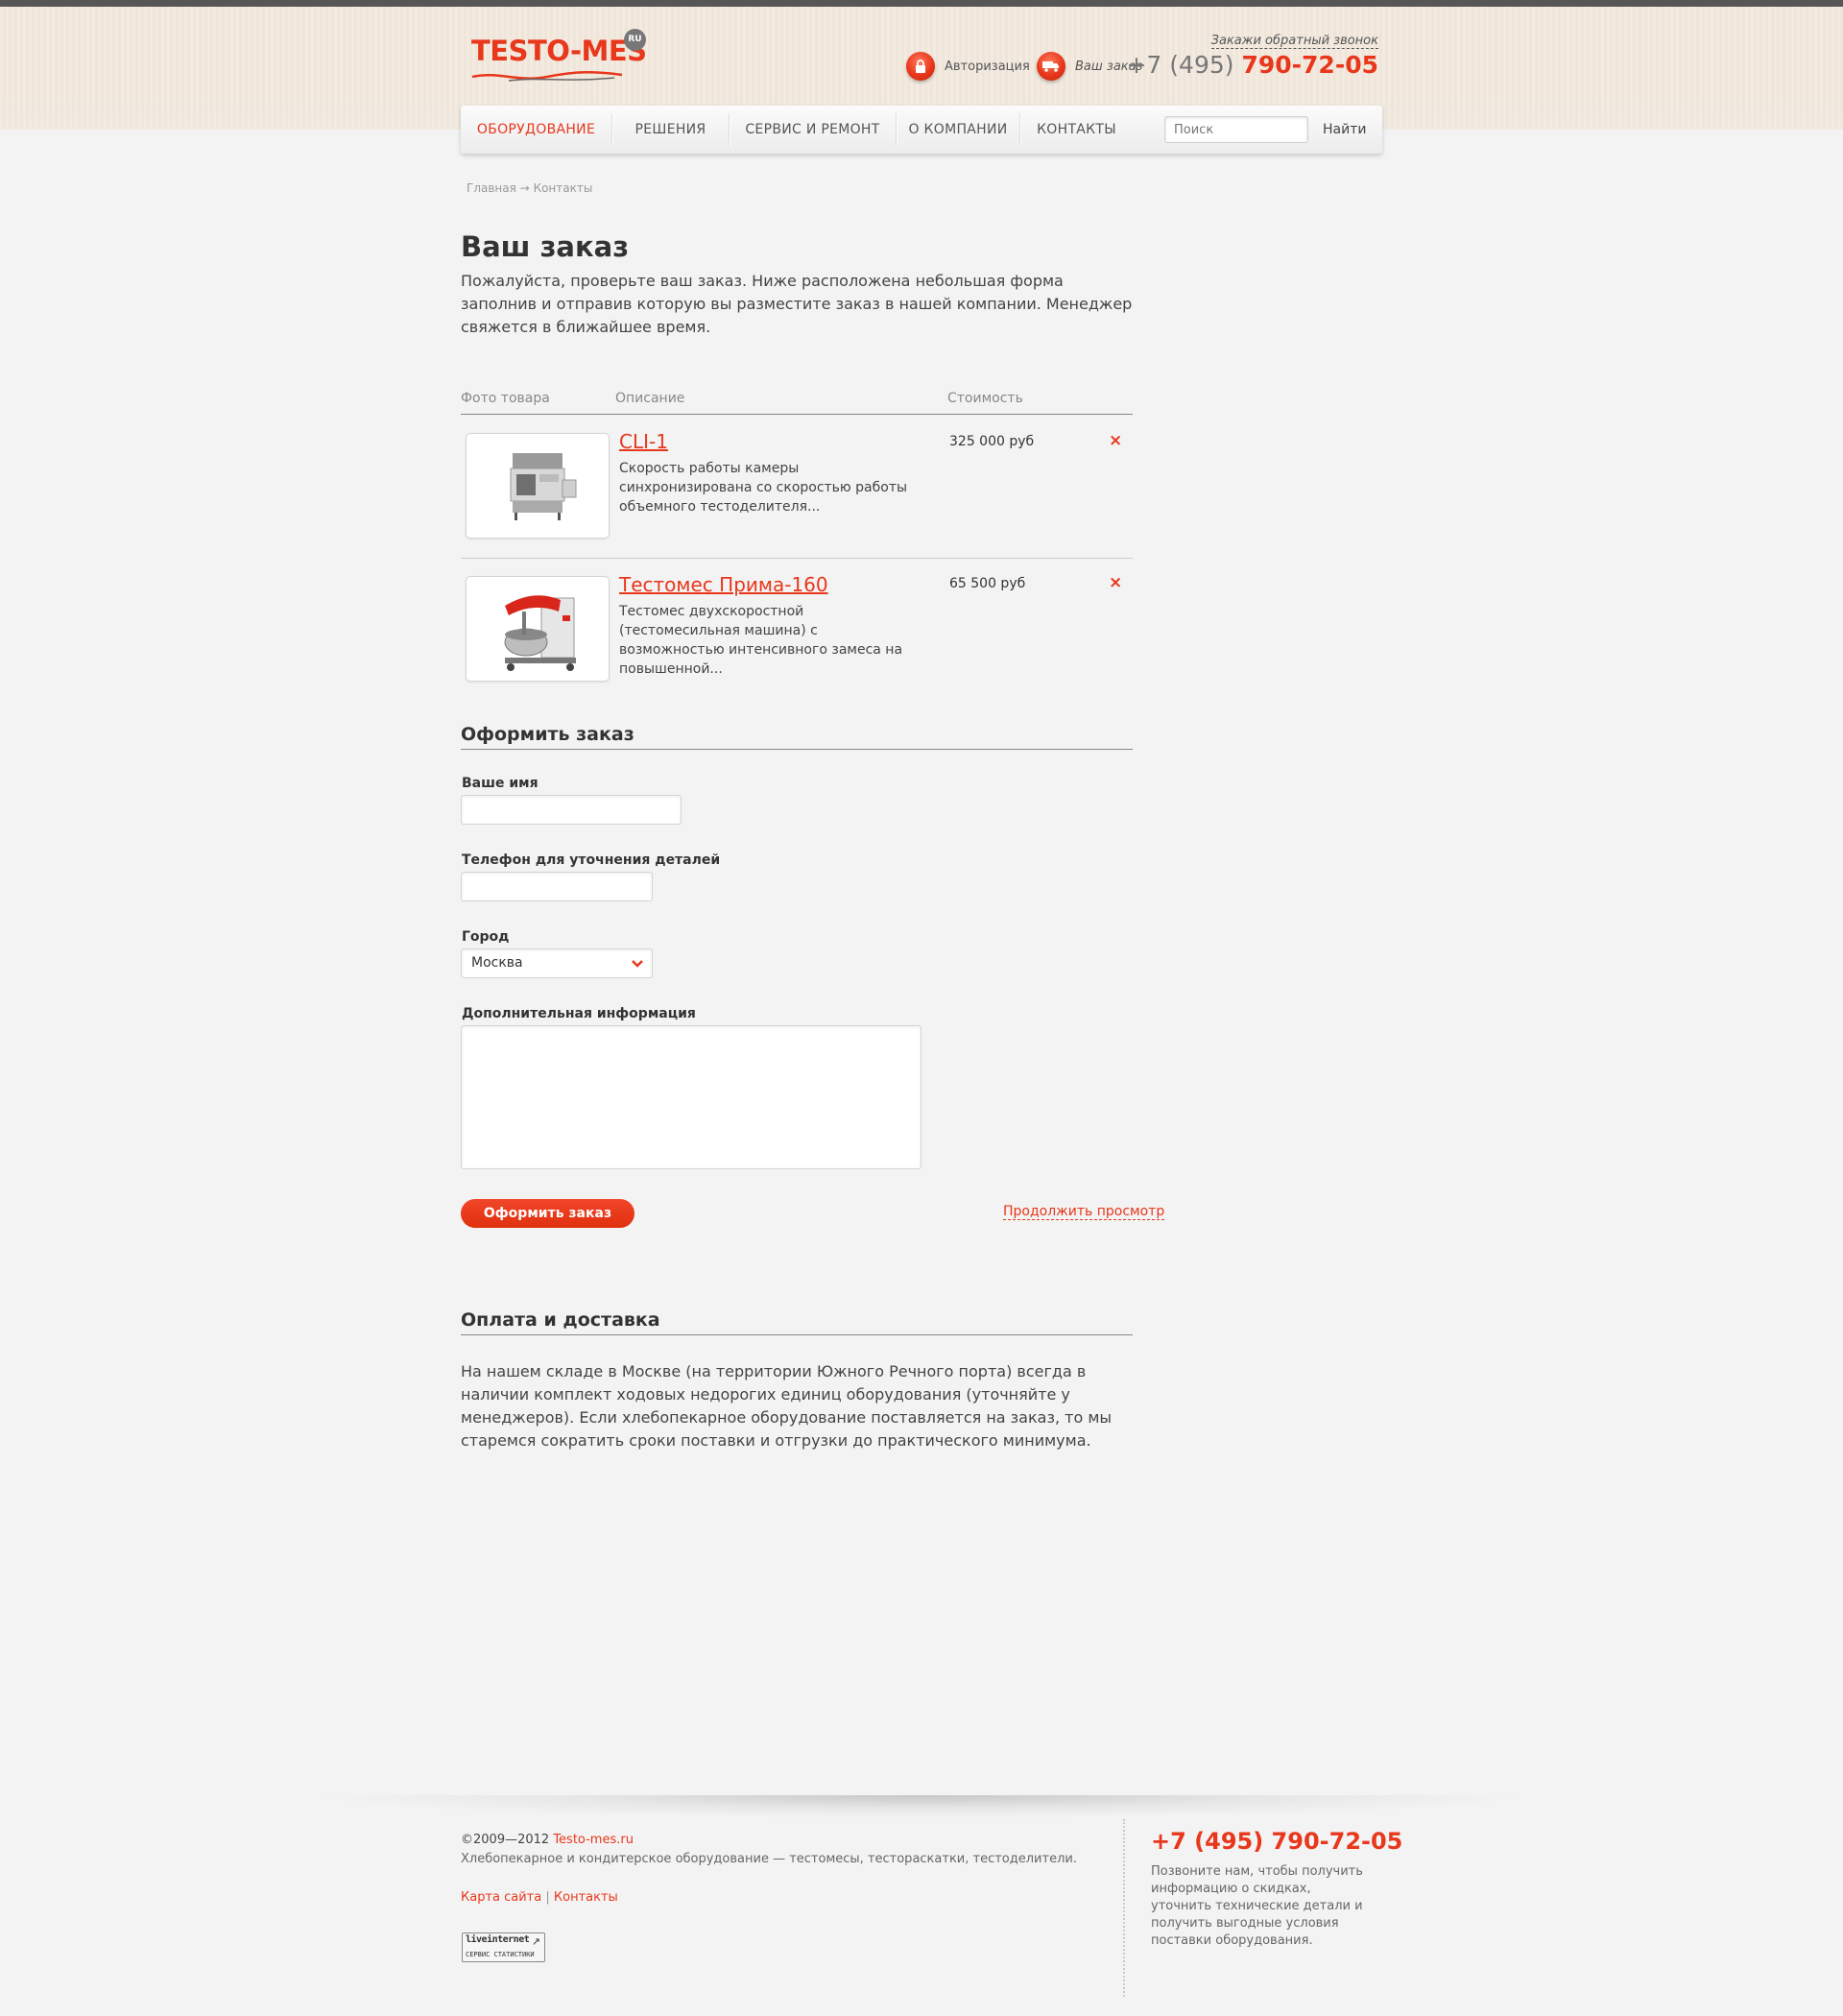  Describe the element at coordinates (1236, 129) in the screenshot. I see `search-input` at that location.